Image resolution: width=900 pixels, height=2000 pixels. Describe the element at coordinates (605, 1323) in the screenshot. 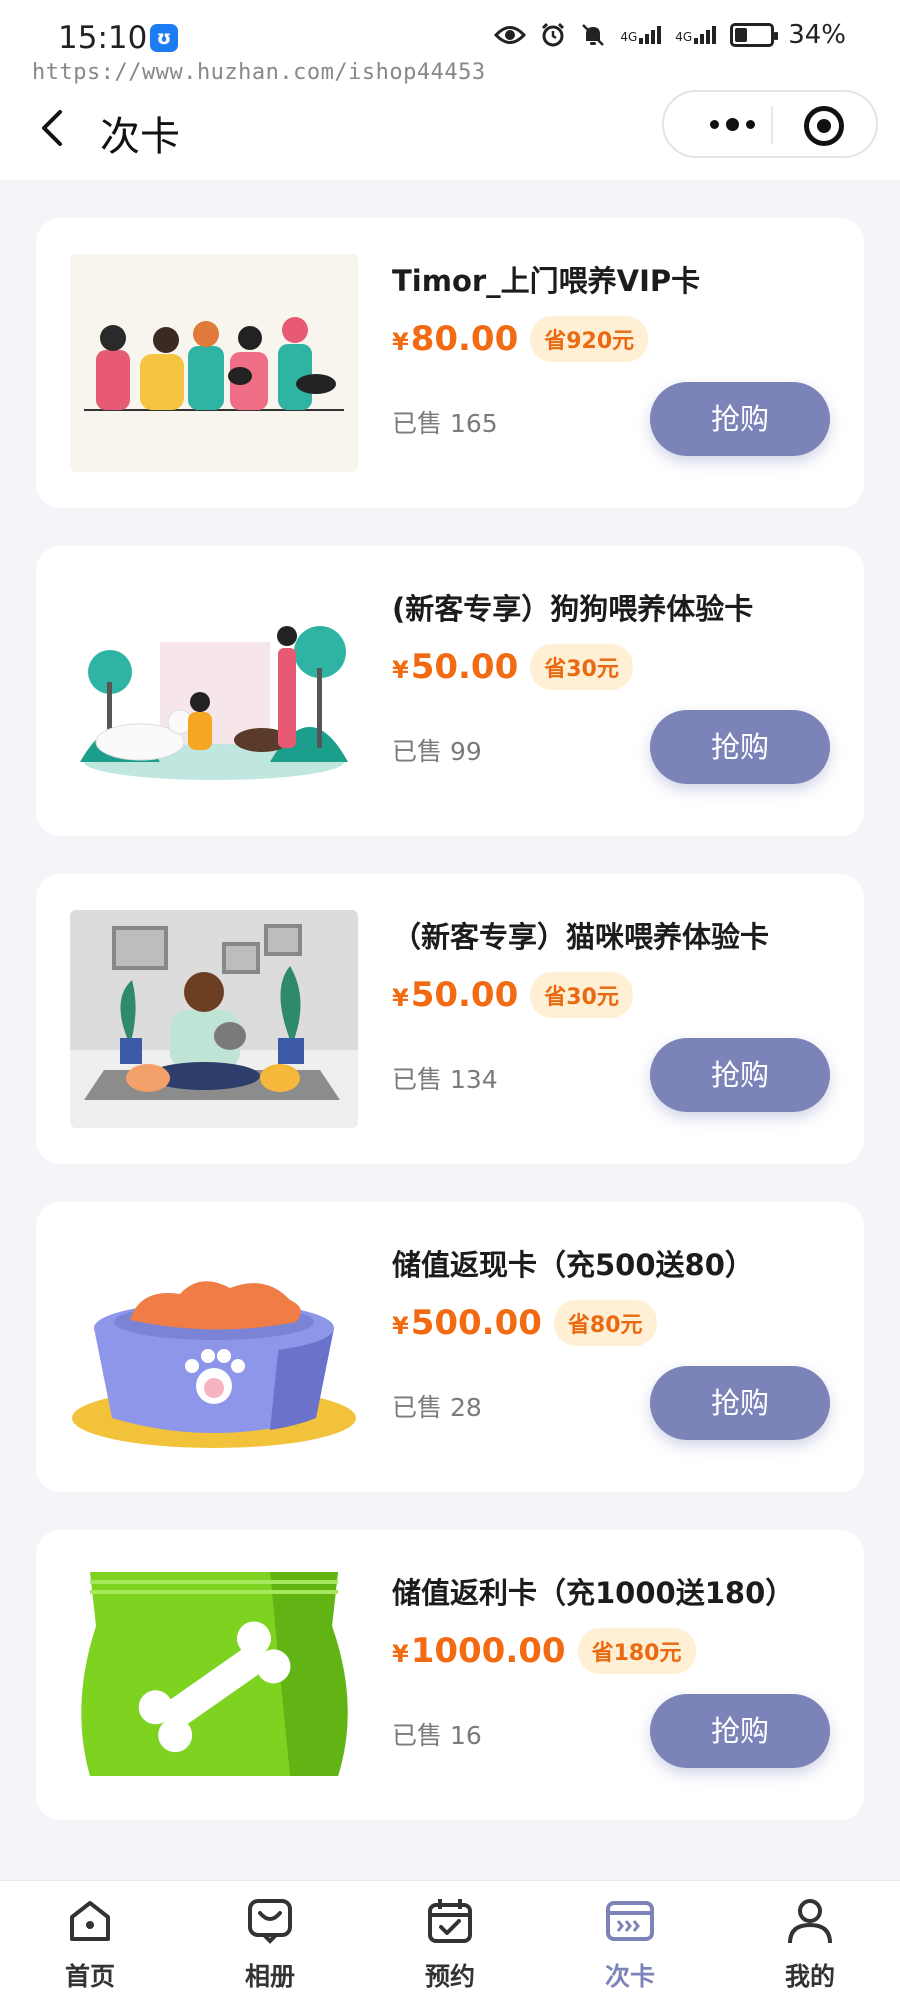

I see `save-badge: 省80元` at that location.